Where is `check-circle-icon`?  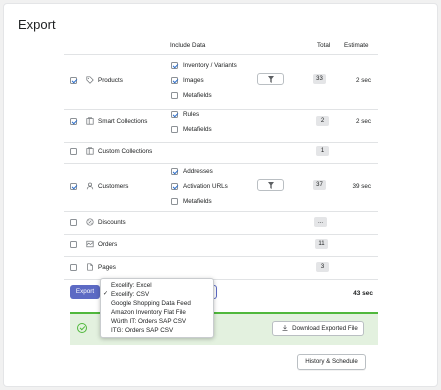 check-circle-icon is located at coordinates (82, 328).